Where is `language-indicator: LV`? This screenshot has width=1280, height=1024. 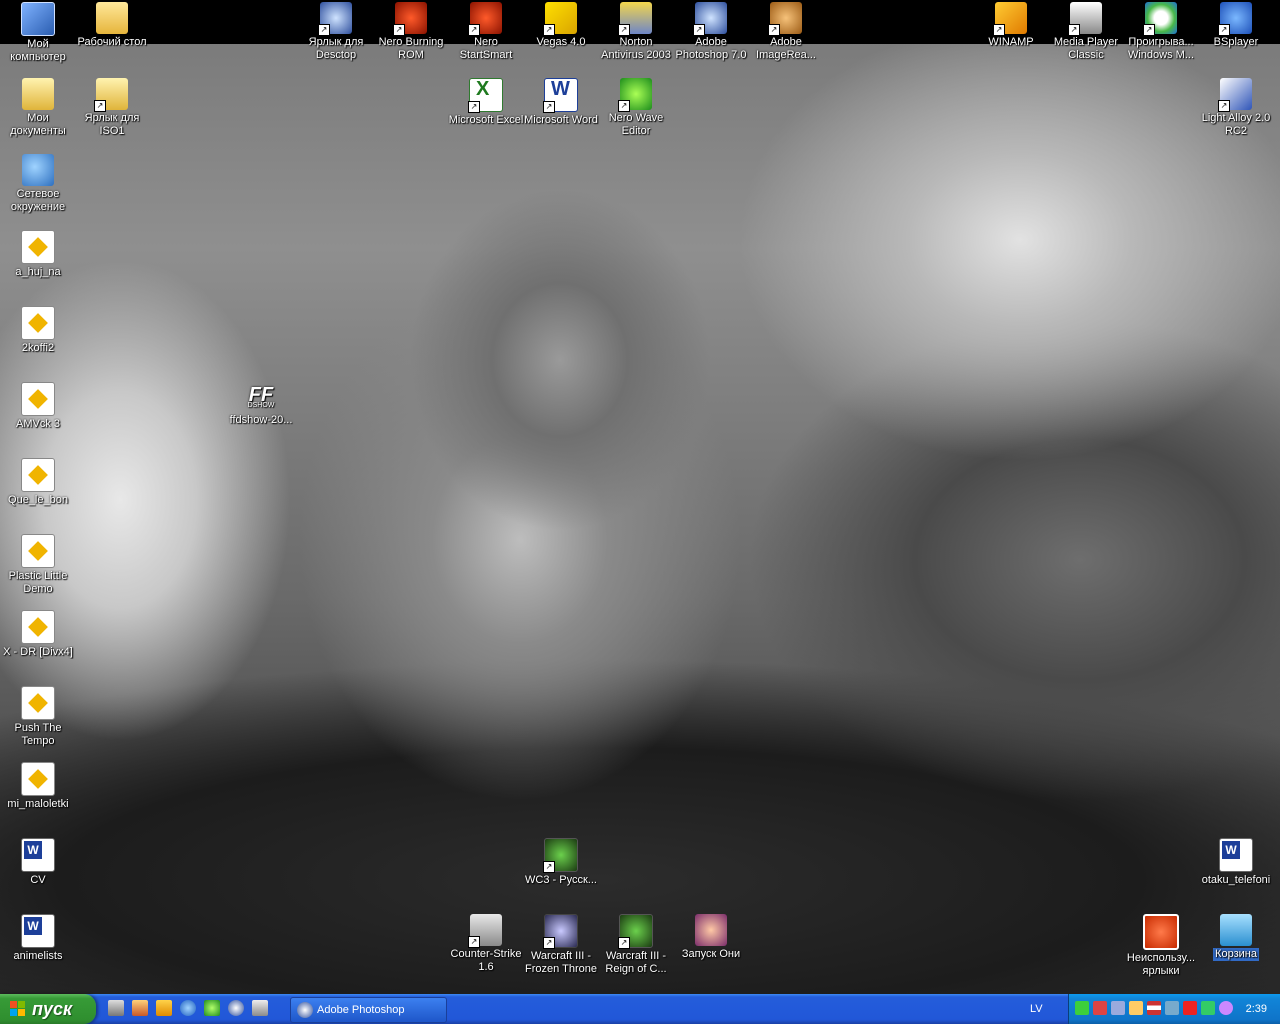
language-indicator: LV is located at coordinates (1036, 1009).